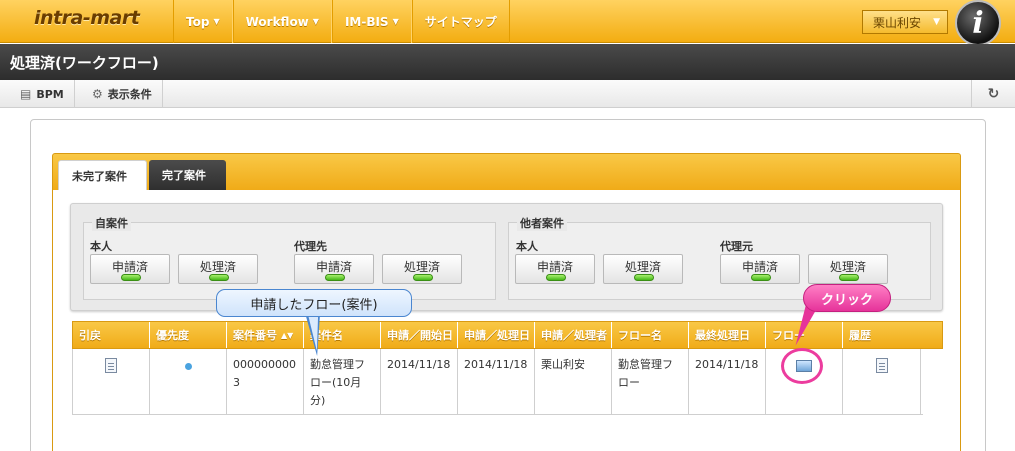 The height and width of the screenshot is (451, 1015). I want to click on applied-flow-callout: 申請したフロー(案件), so click(314, 303).